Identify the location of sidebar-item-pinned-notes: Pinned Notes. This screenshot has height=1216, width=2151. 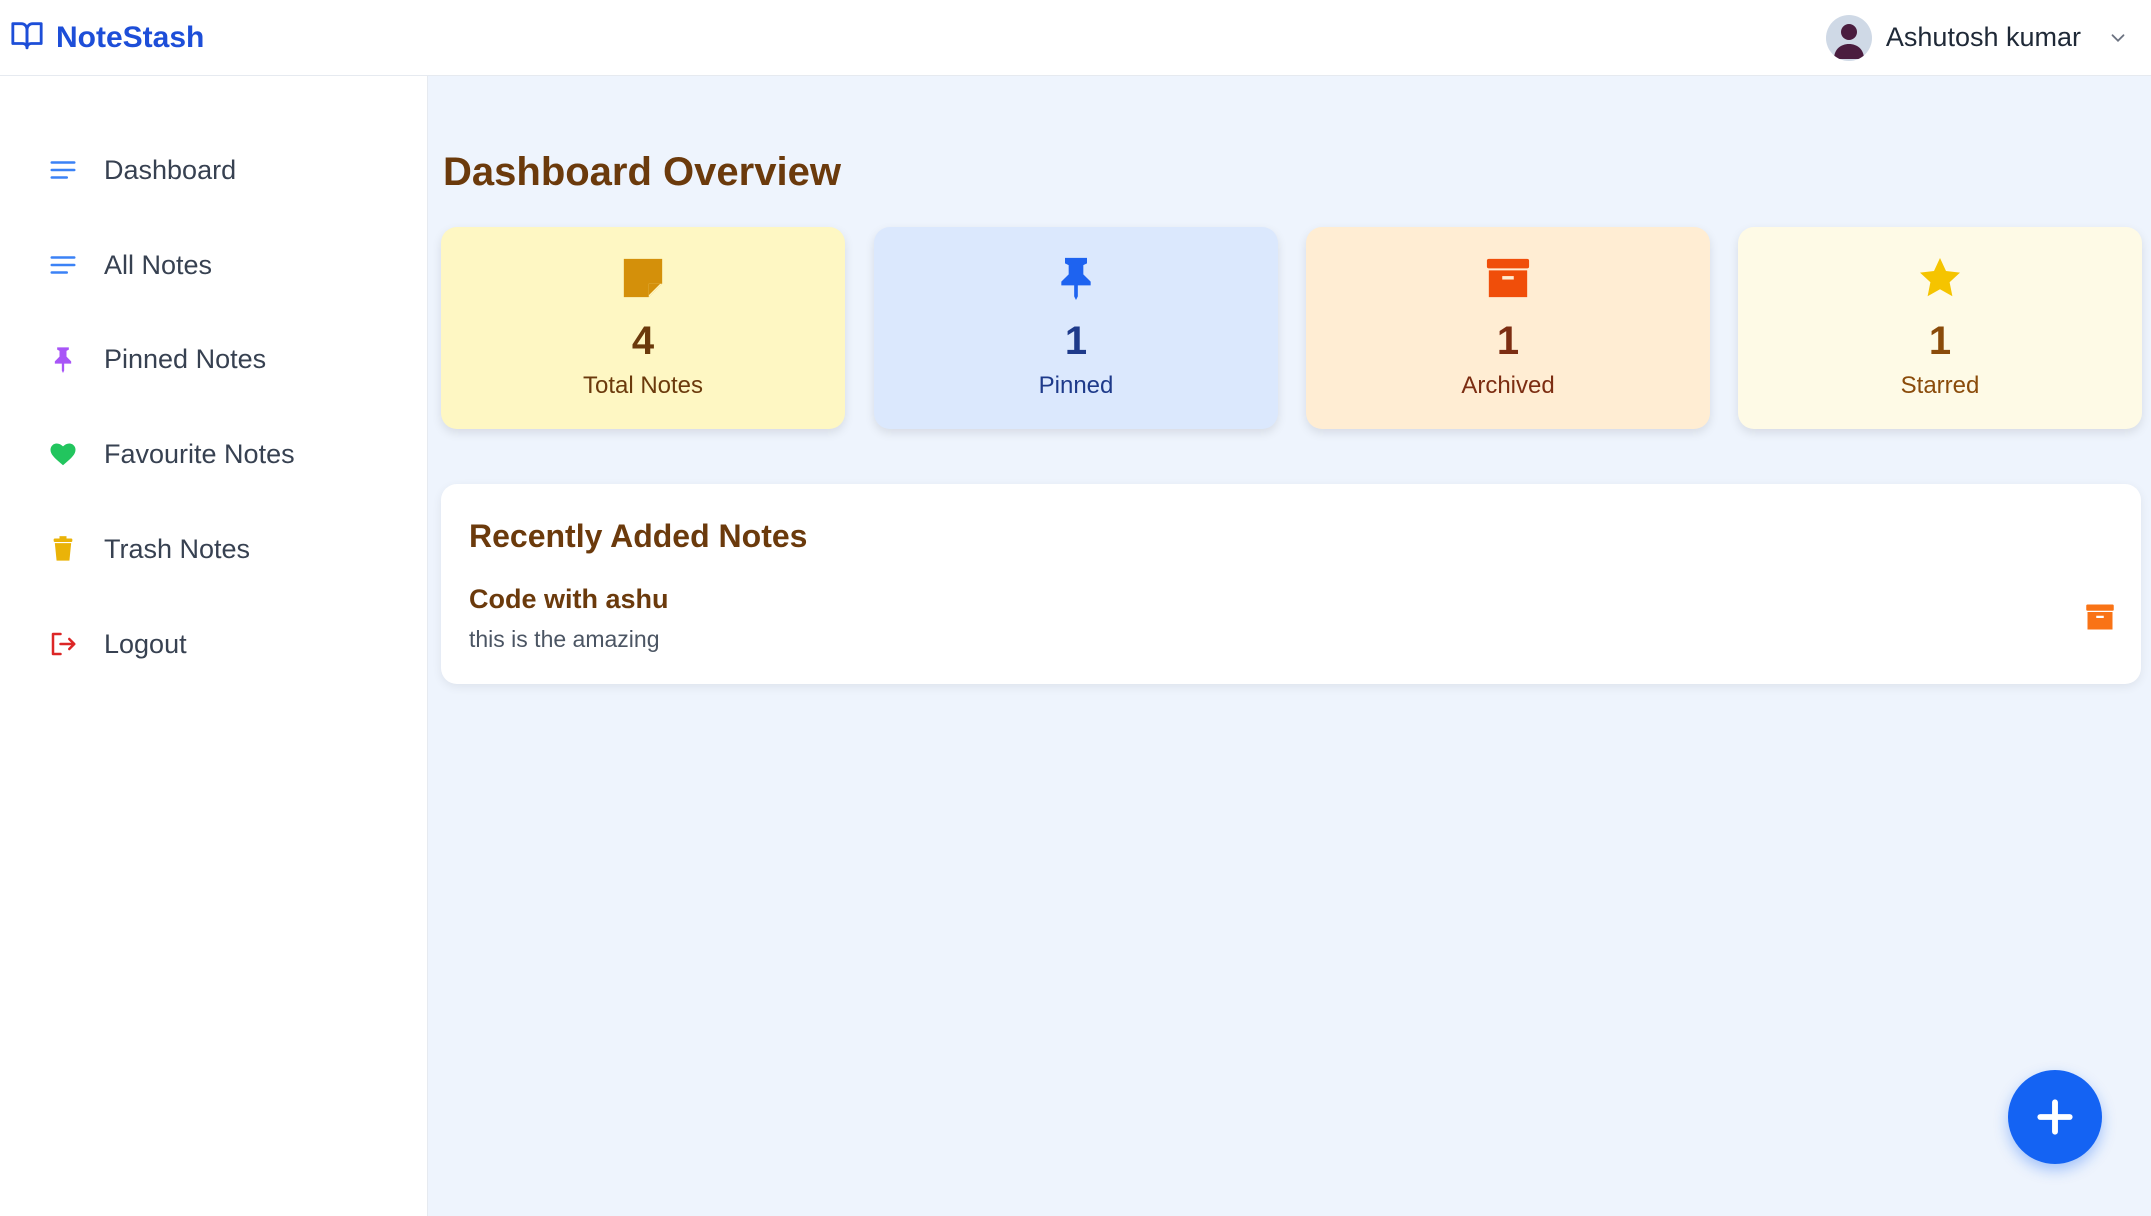
(216, 359).